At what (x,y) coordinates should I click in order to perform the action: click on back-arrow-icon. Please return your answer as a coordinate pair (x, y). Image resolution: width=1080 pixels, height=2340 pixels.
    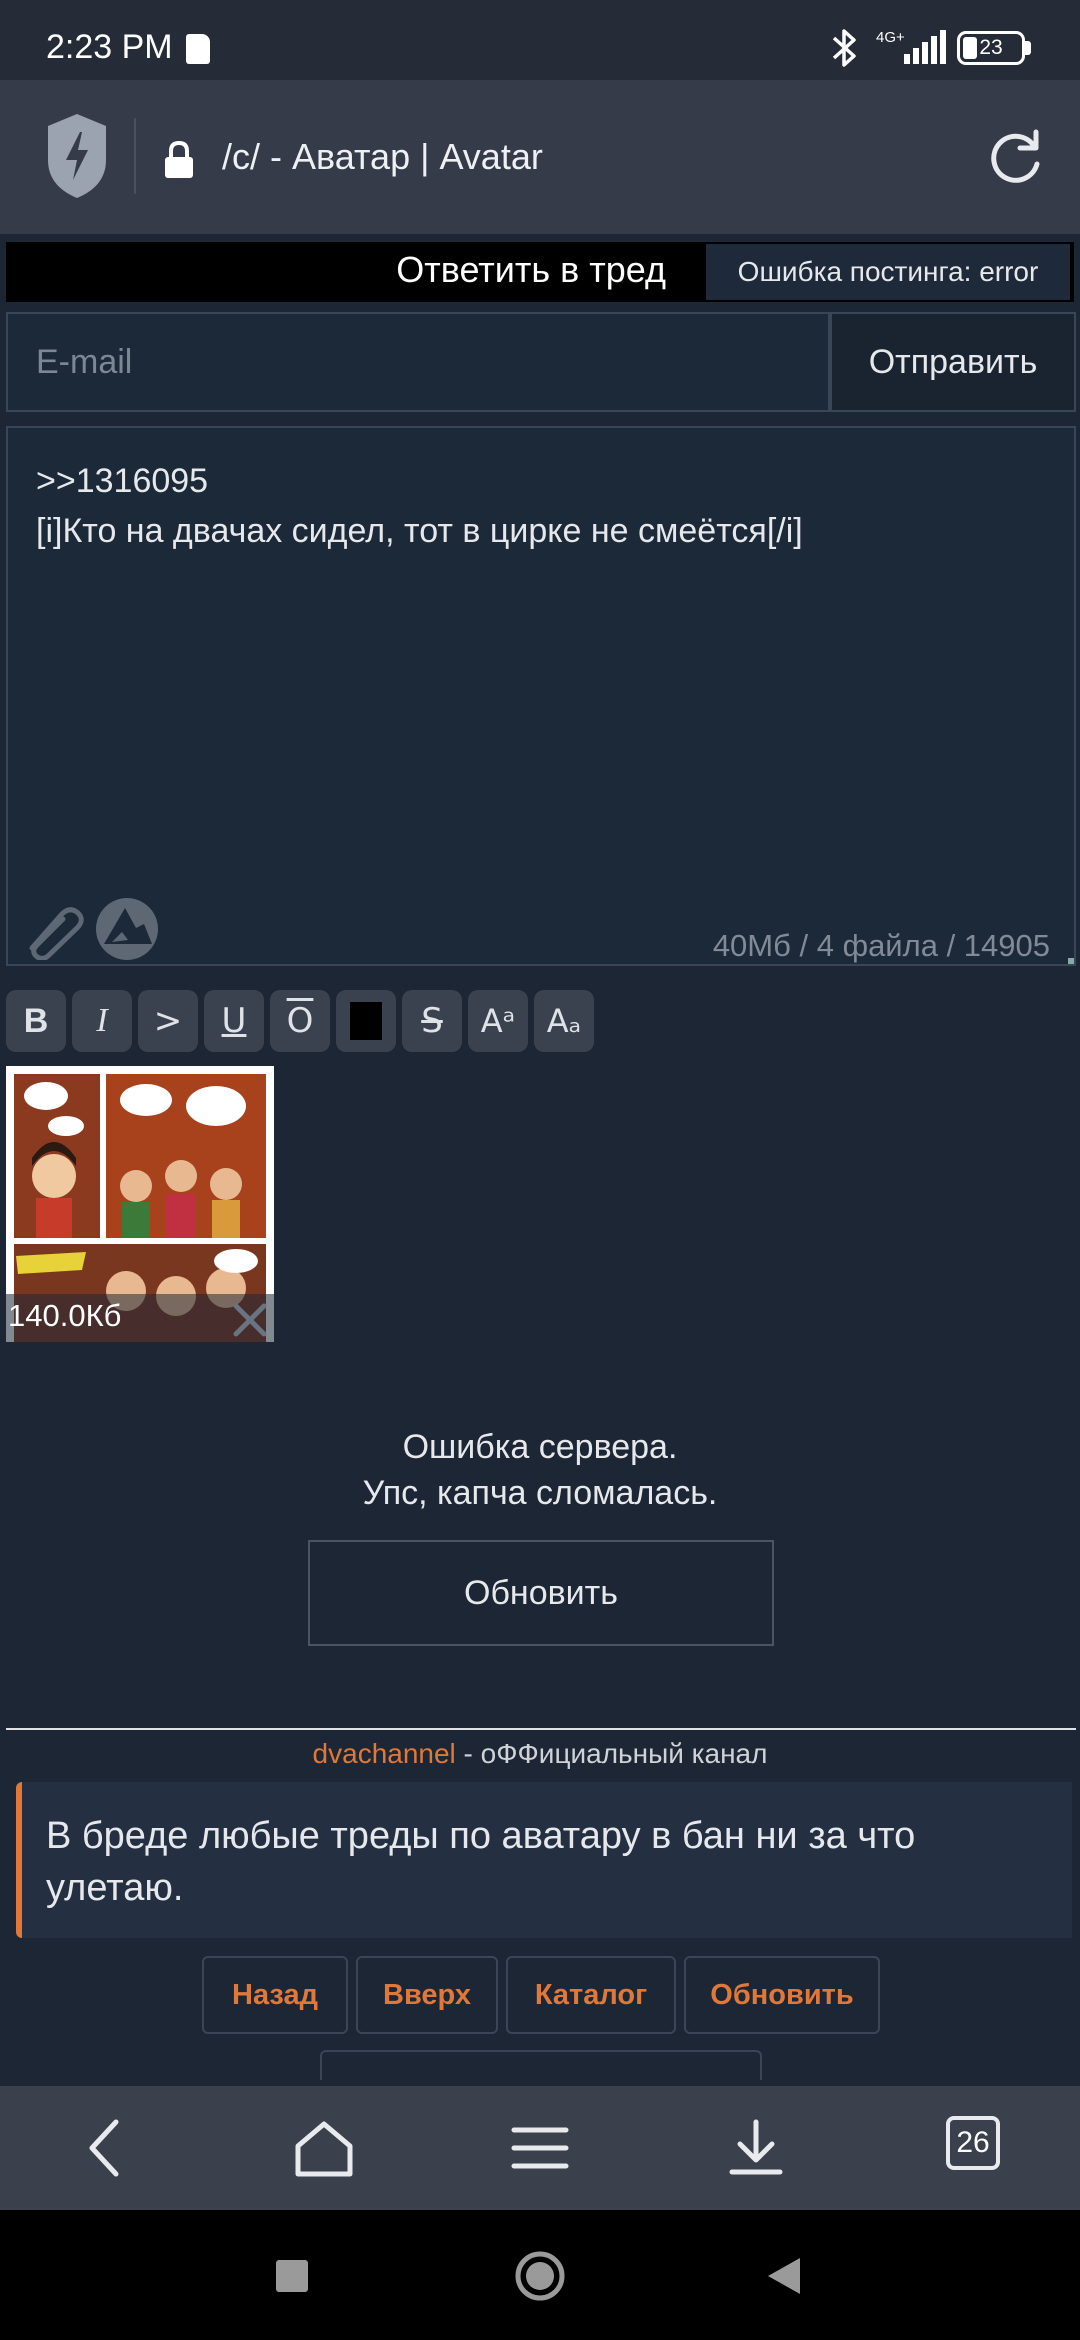
    Looking at the image, I should click on (108, 2148).